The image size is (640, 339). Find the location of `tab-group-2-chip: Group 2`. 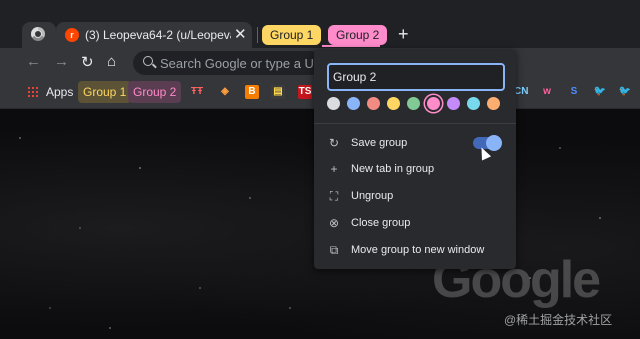

tab-group-2-chip: Group 2 is located at coordinates (358, 35).